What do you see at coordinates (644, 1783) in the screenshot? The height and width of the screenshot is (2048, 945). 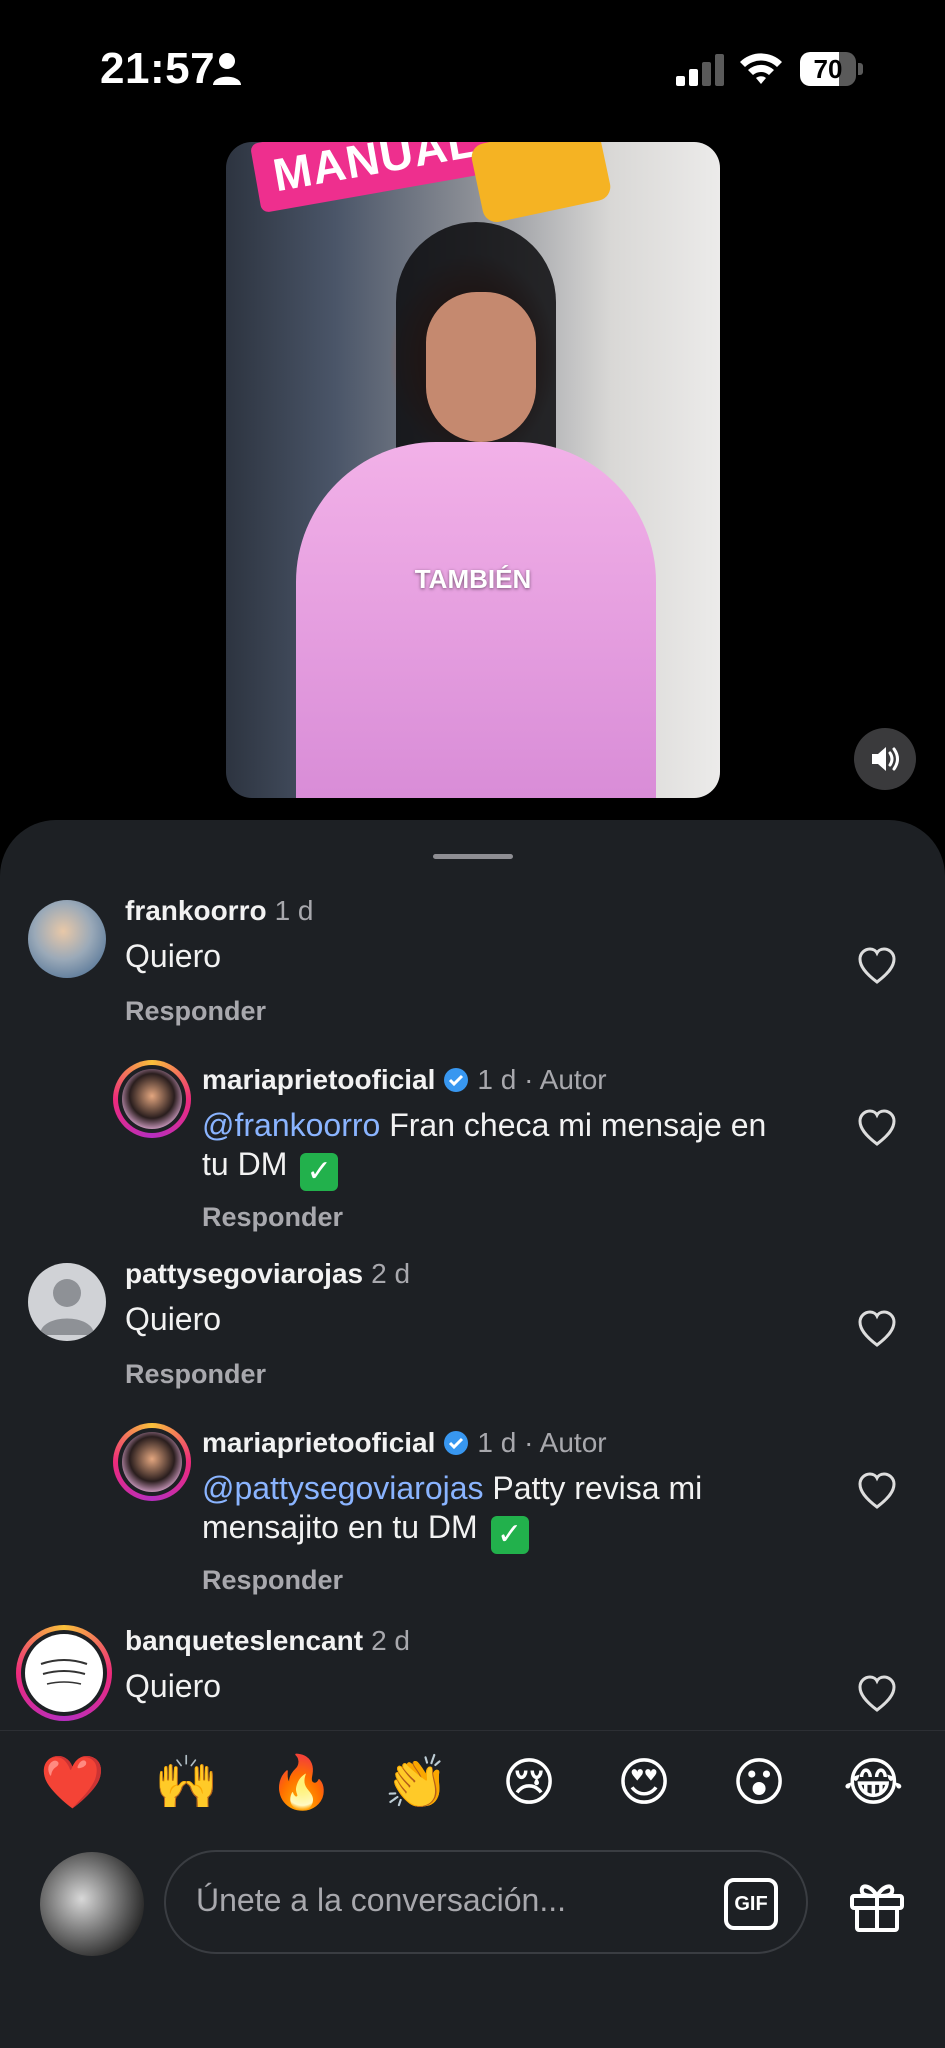 I see `emoji-heart-eyes: 😍` at bounding box center [644, 1783].